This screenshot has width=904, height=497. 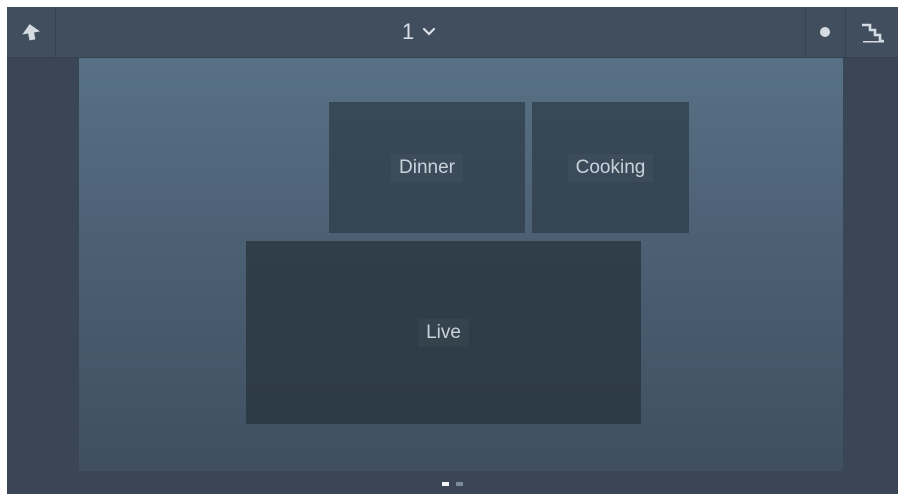 I want to click on page-number: 1, so click(x=408, y=31).